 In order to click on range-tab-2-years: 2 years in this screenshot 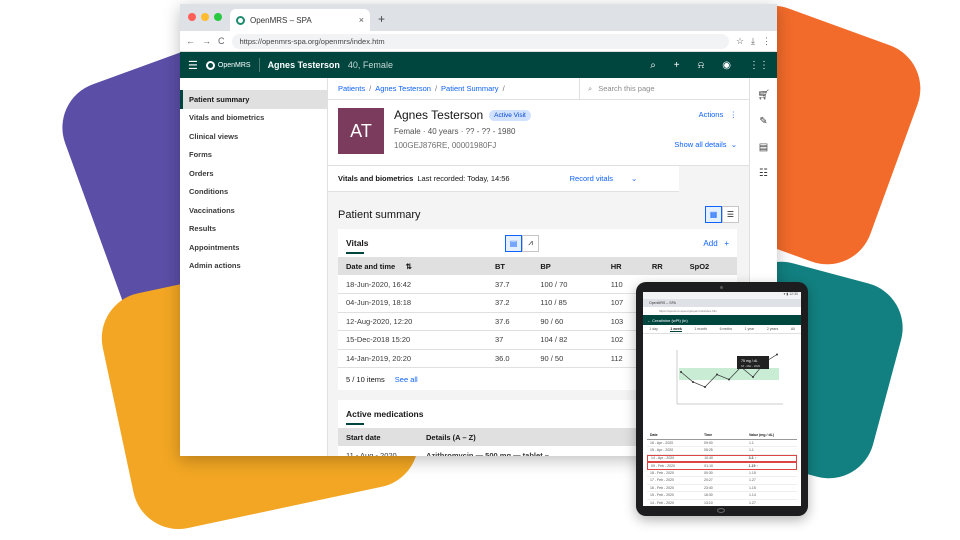, I will do `click(772, 329)`.